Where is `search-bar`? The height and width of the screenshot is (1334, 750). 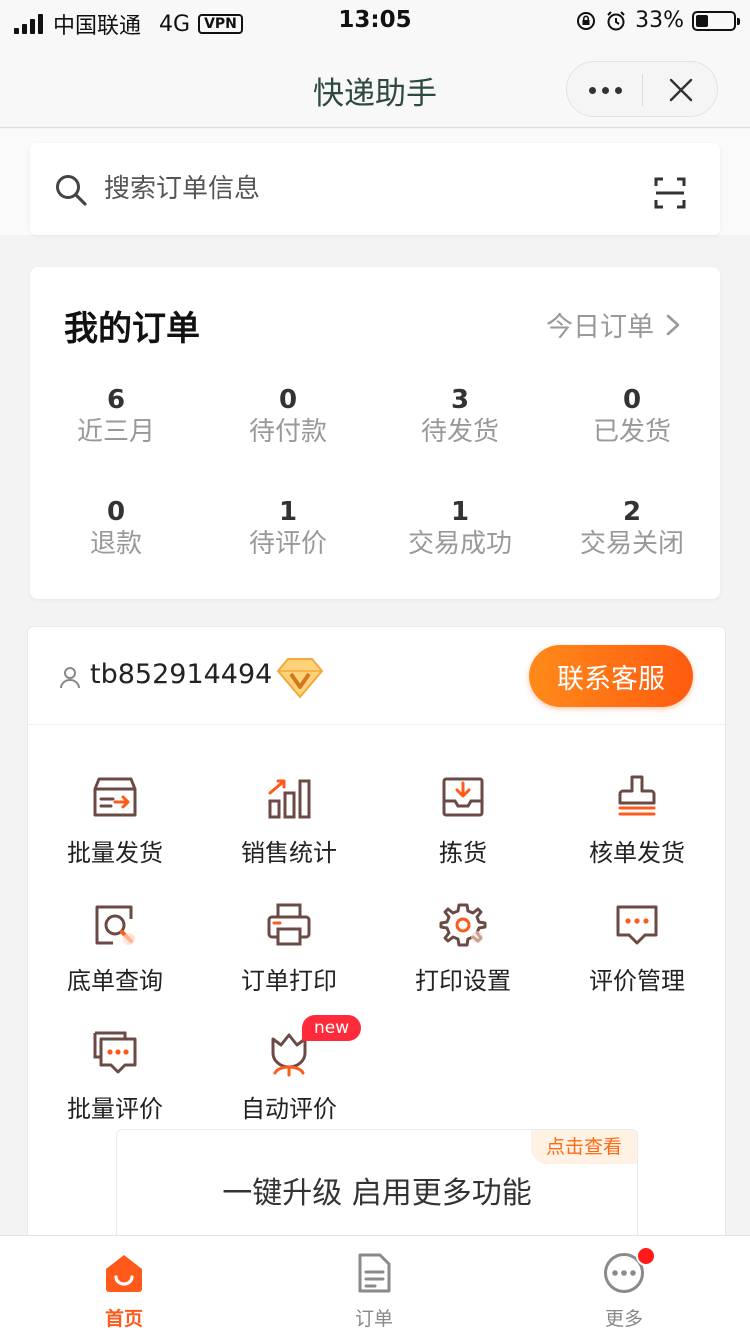
search-bar is located at coordinates (375, 189).